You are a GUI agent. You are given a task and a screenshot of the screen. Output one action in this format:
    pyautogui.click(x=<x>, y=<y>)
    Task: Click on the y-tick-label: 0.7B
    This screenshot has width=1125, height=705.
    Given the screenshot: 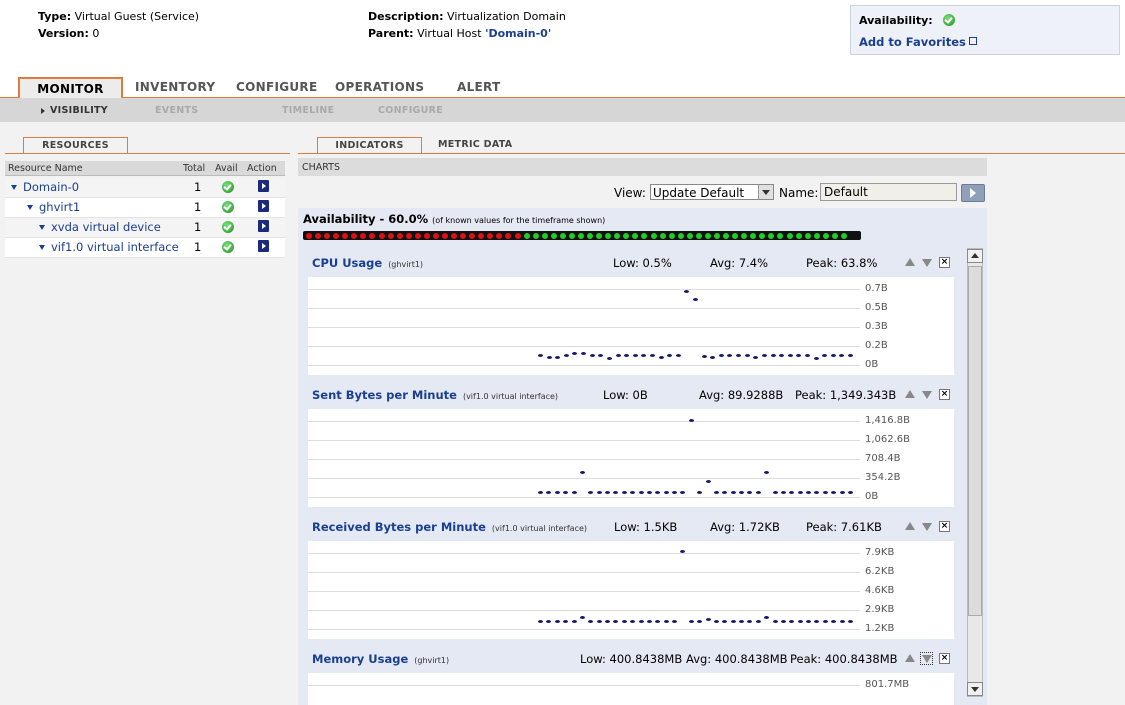 What is the action you would take?
    pyautogui.click(x=876, y=288)
    